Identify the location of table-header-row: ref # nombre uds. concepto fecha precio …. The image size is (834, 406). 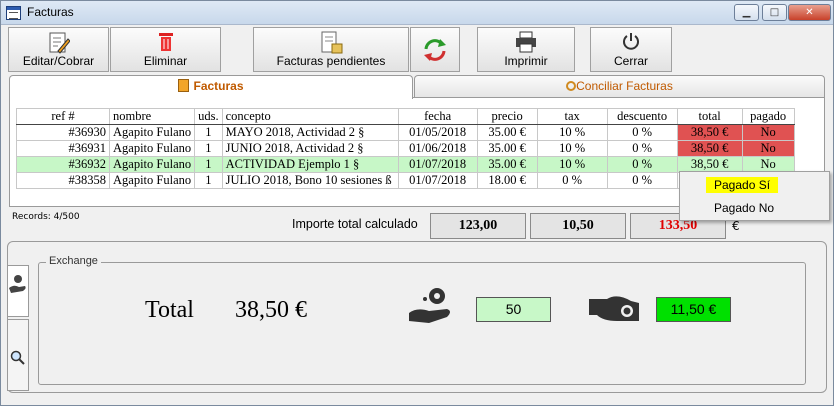
(405, 116).